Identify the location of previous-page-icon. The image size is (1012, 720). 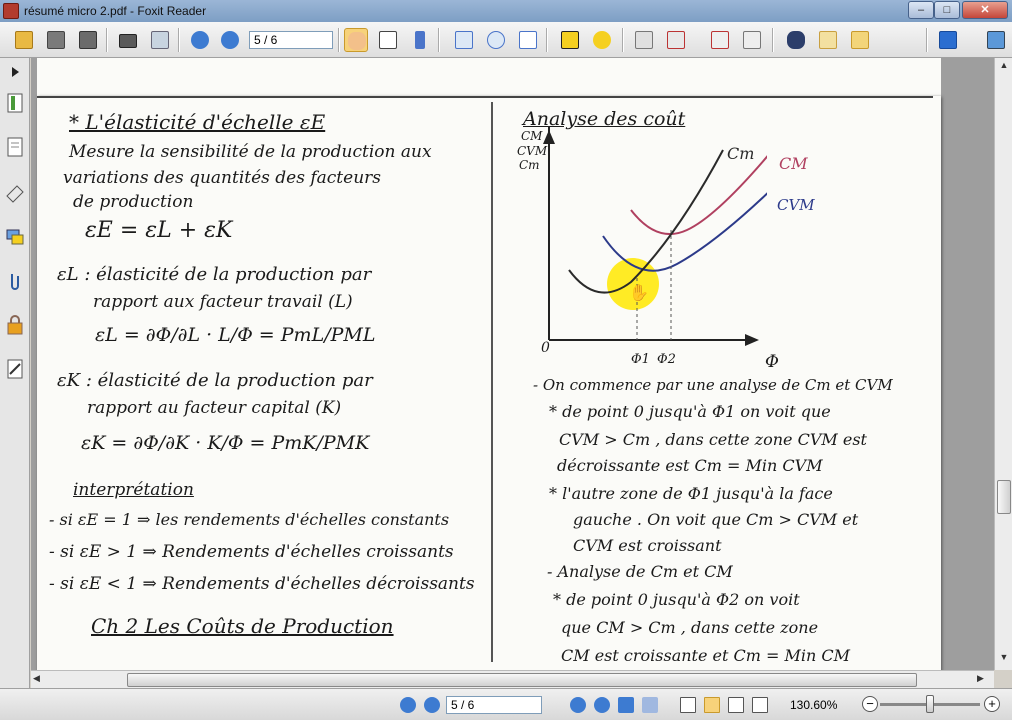
(432, 705).